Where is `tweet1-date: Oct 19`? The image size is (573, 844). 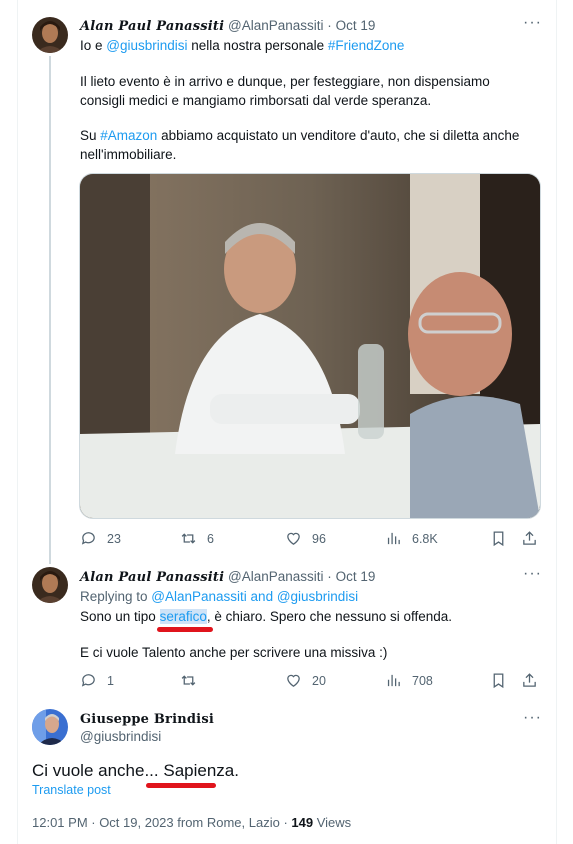
tweet1-date: Oct 19 is located at coordinates (356, 25).